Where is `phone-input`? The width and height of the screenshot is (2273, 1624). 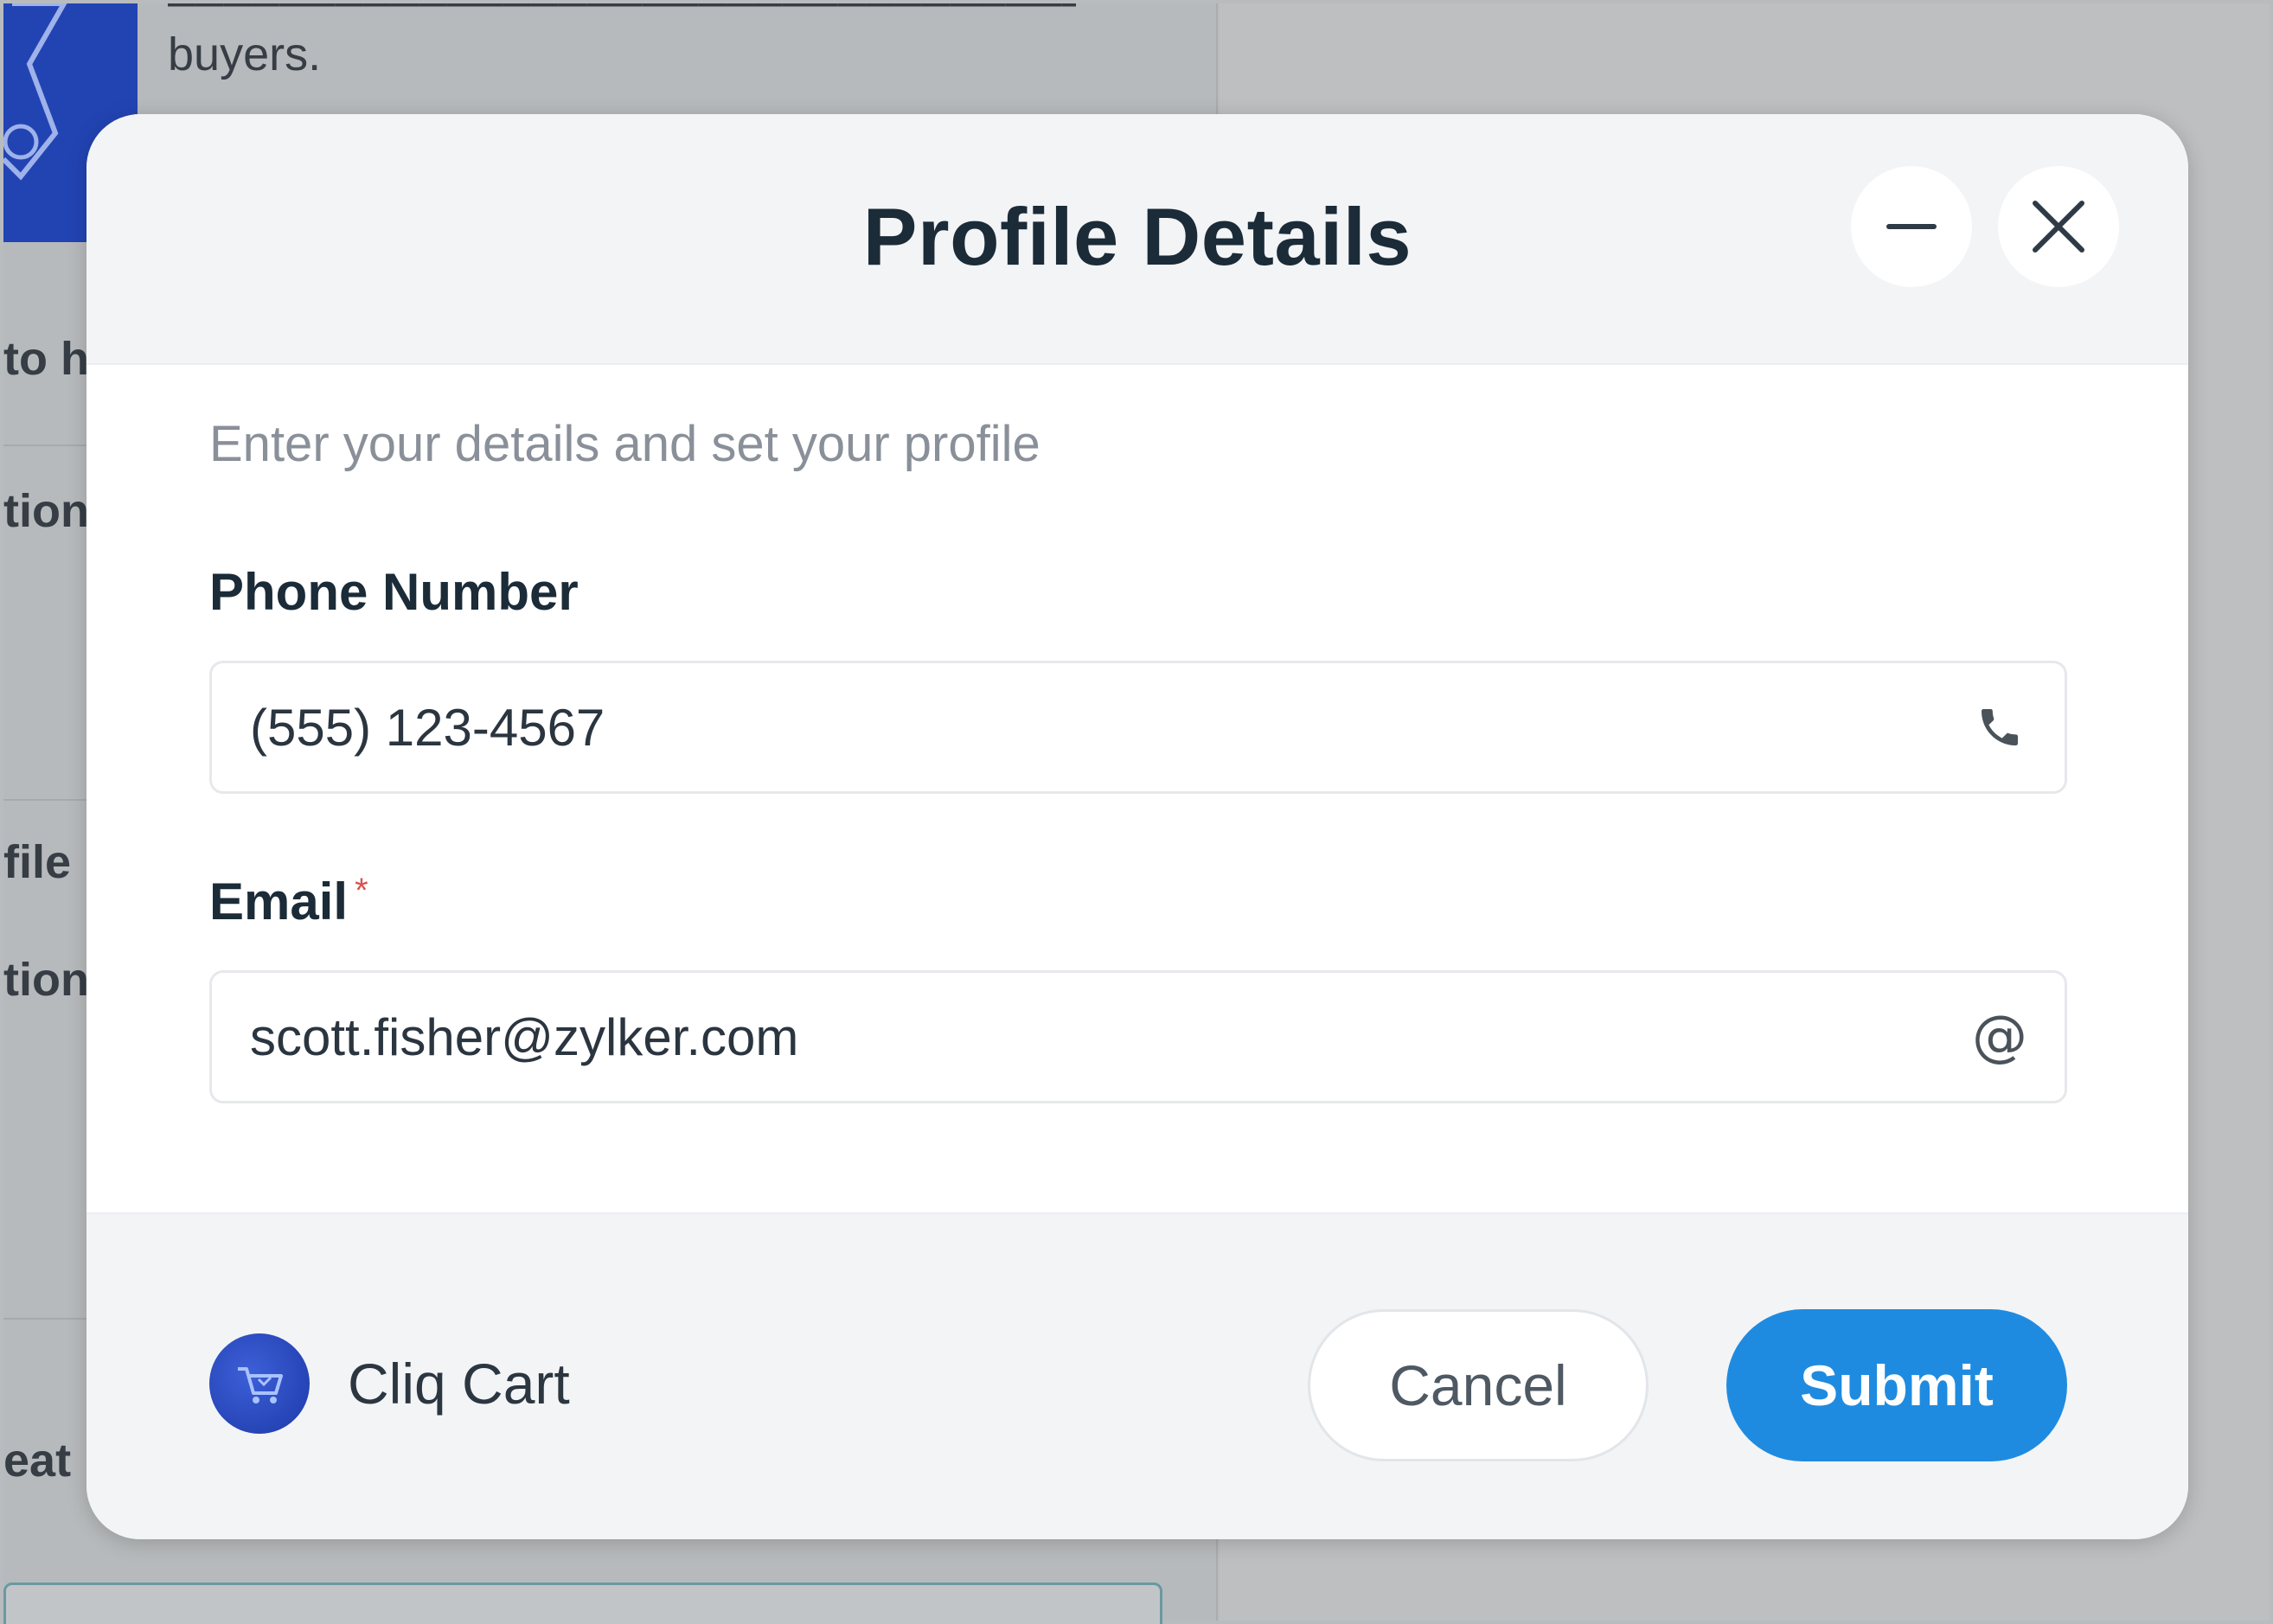 phone-input is located at coordinates (1109, 727).